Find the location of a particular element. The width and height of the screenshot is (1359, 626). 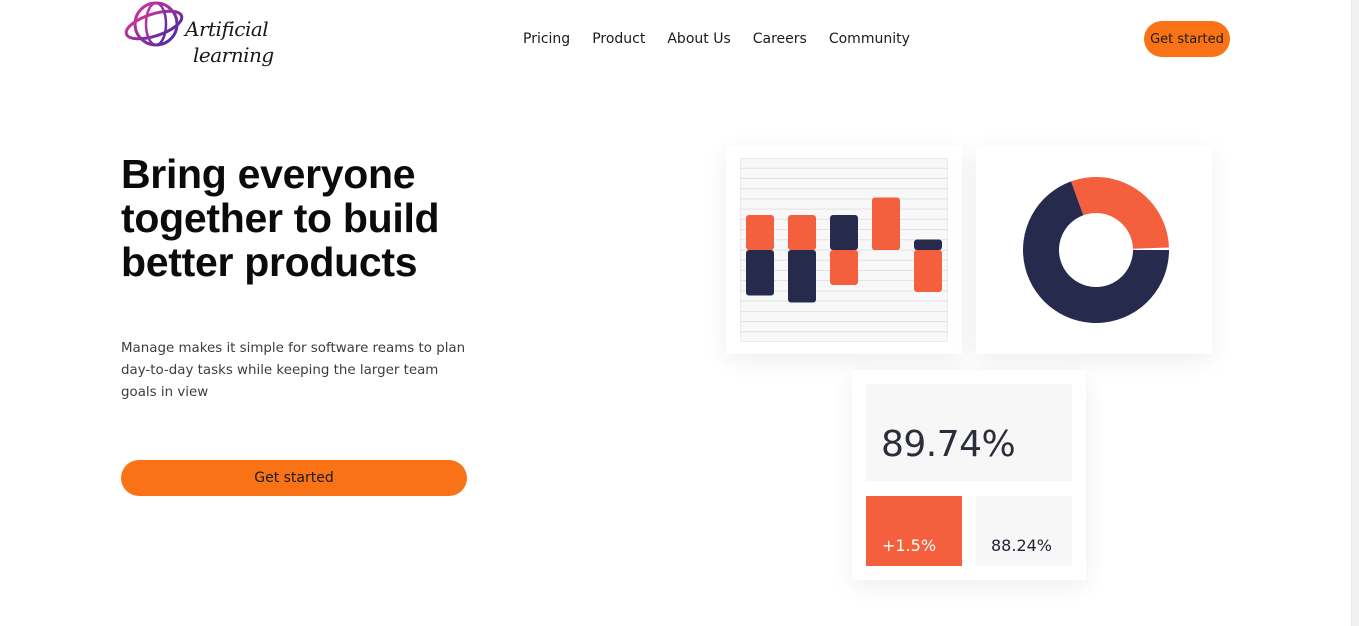

donut-chart-card is located at coordinates (1094, 250).